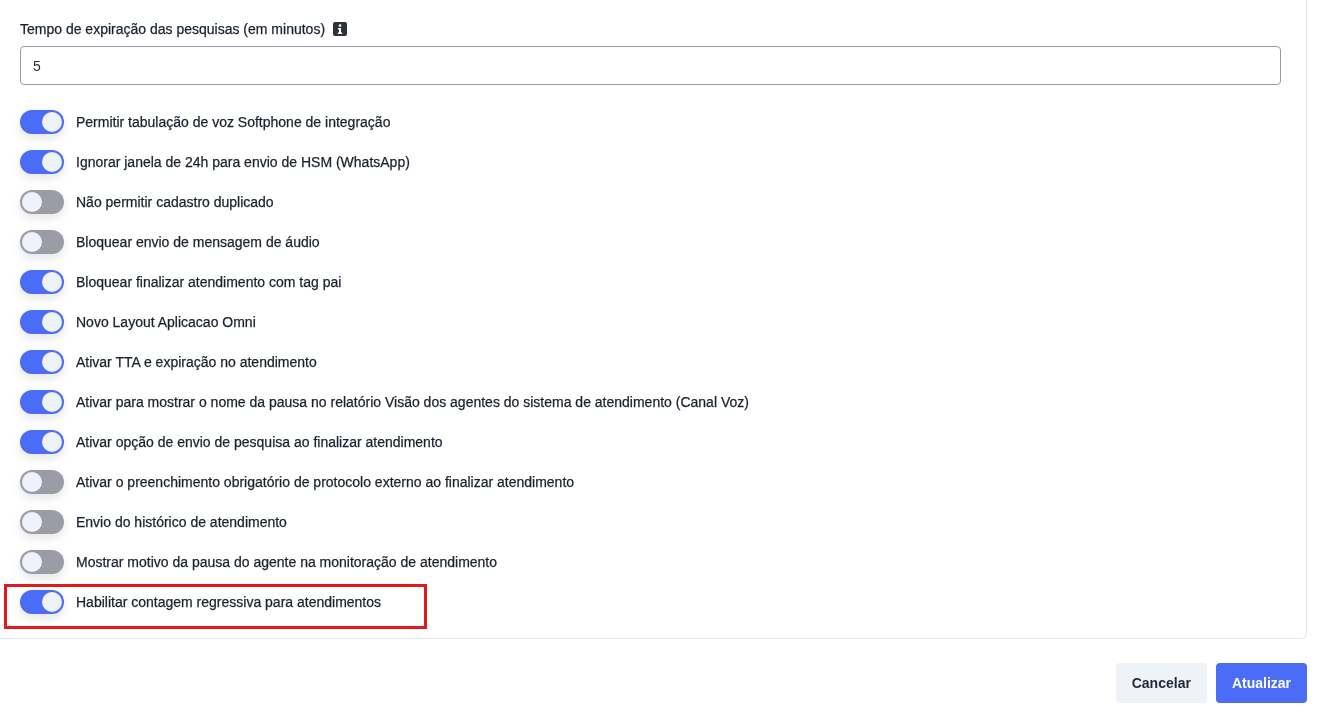  I want to click on toggle-label: Bloquear finalizar atendimento com tag pai, so click(209, 282).